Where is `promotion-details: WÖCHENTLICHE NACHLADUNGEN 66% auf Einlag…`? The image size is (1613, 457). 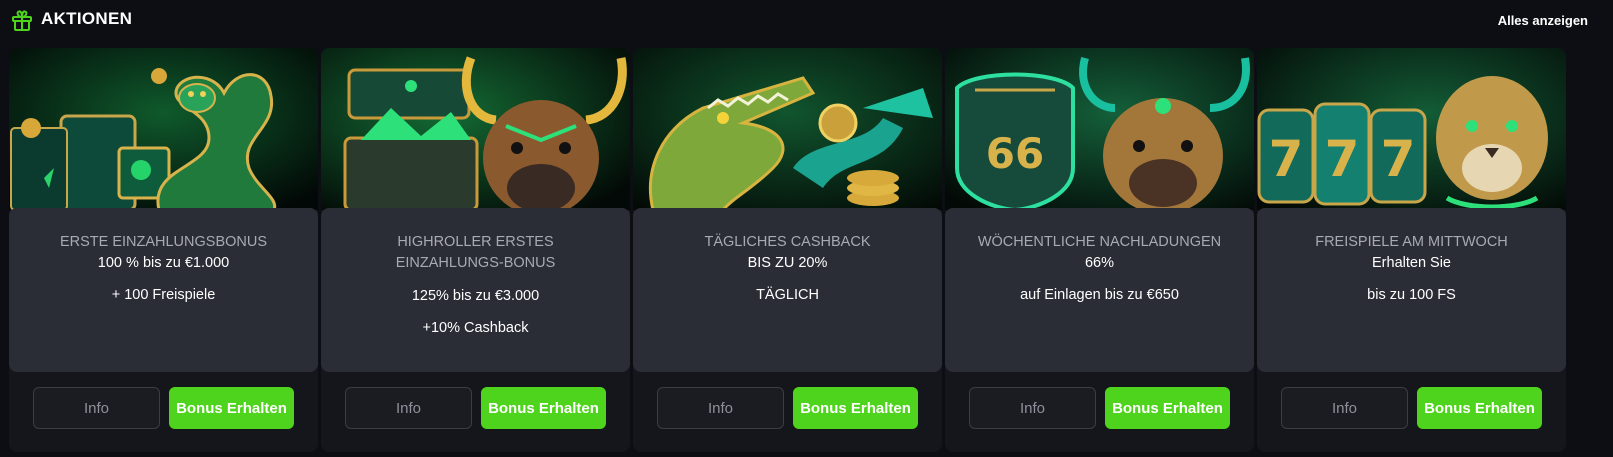 promotion-details: WÖCHENTLICHE NACHLADUNGEN 66% auf Einlag… is located at coordinates (1099, 290).